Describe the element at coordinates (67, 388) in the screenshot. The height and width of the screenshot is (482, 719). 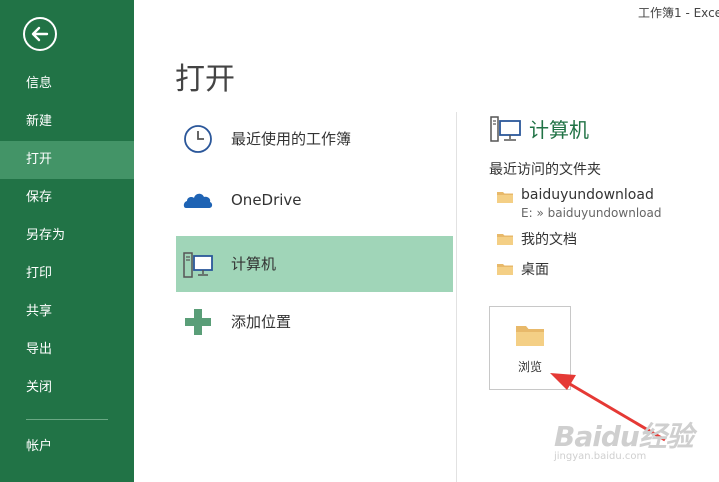
I see `nav-item-close: 关闭` at that location.